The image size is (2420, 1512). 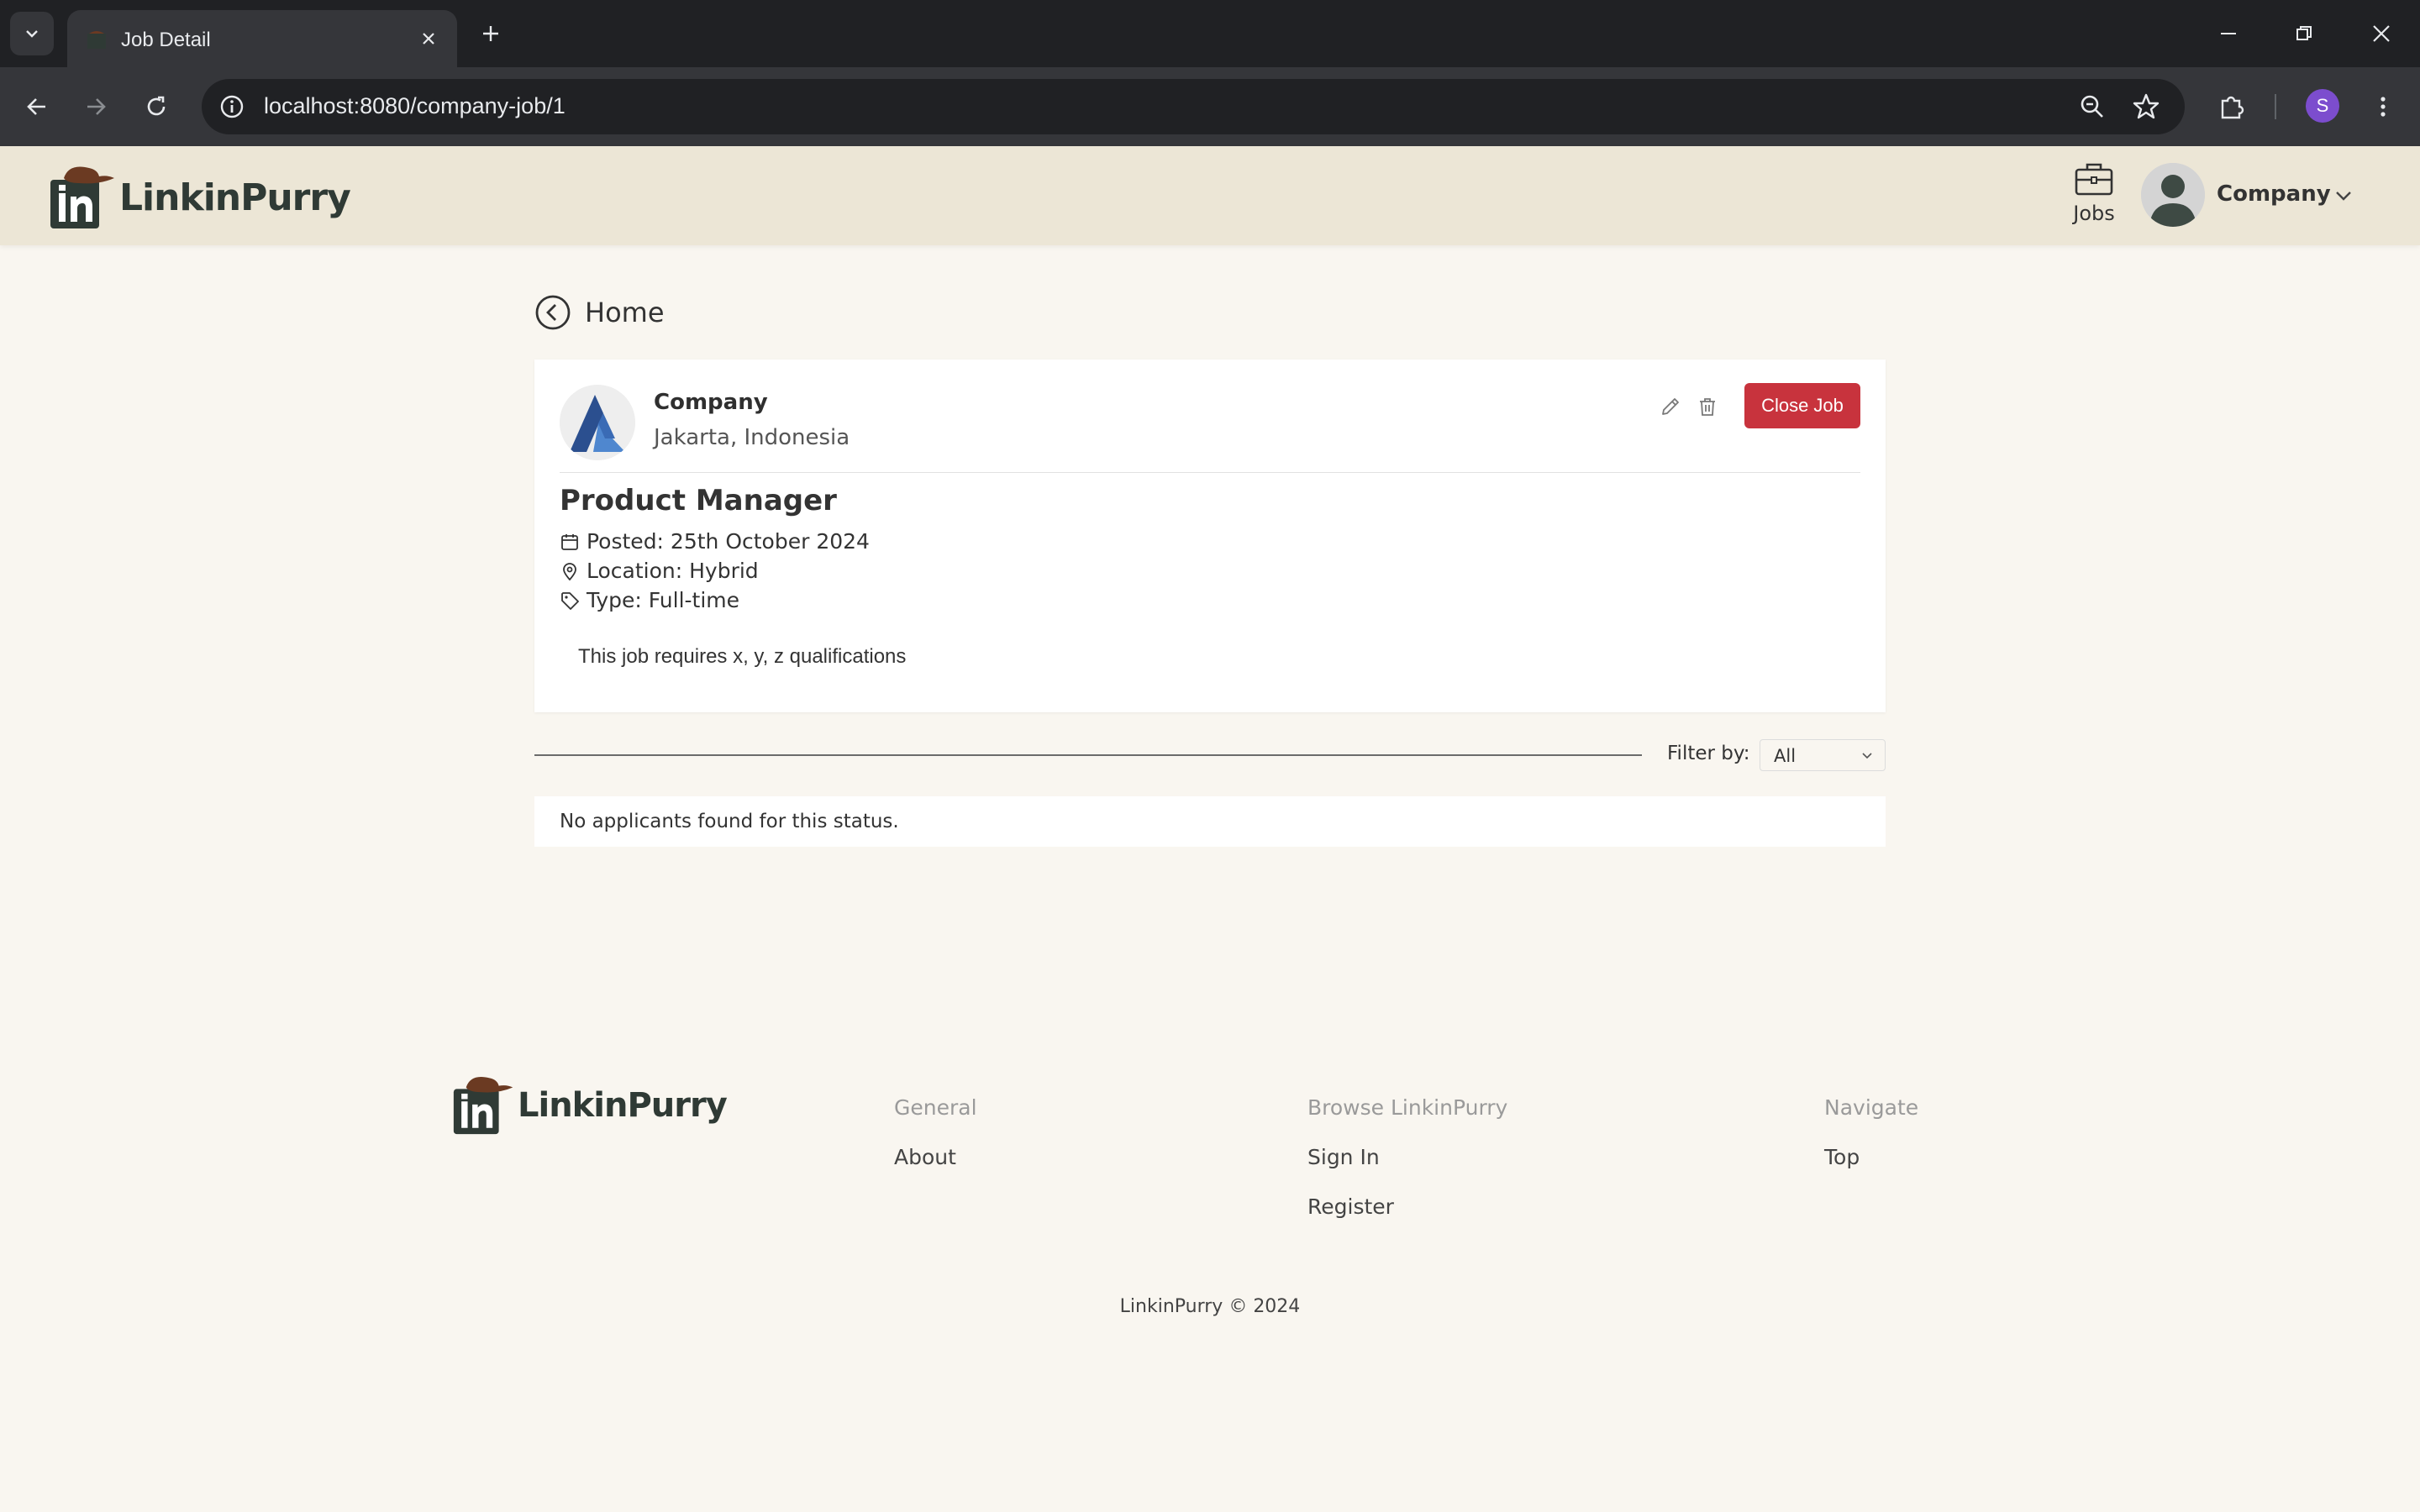 I want to click on empty-message: No applicants found for this status., so click(x=729, y=821).